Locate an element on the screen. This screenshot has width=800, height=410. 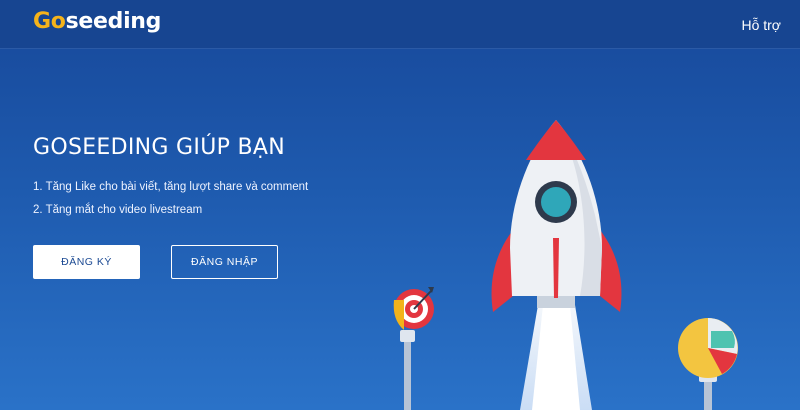
rocket-icon is located at coordinates (556, 265).